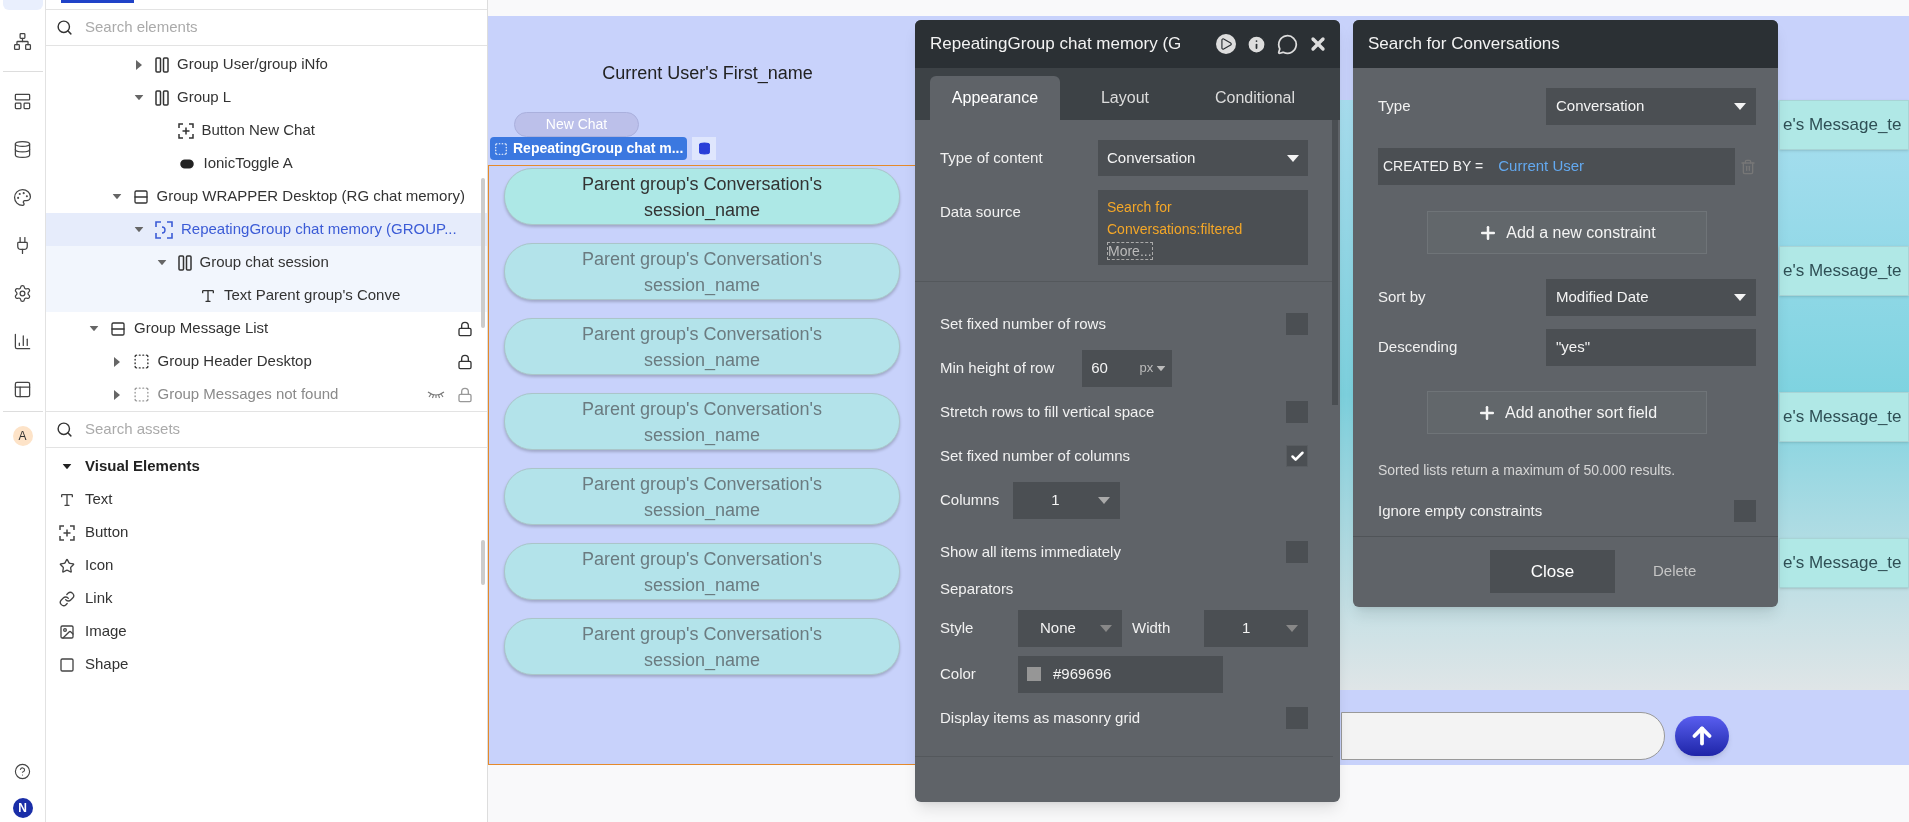  What do you see at coordinates (707, 74) in the screenshot?
I see `header-title: Current User's First_name` at bounding box center [707, 74].